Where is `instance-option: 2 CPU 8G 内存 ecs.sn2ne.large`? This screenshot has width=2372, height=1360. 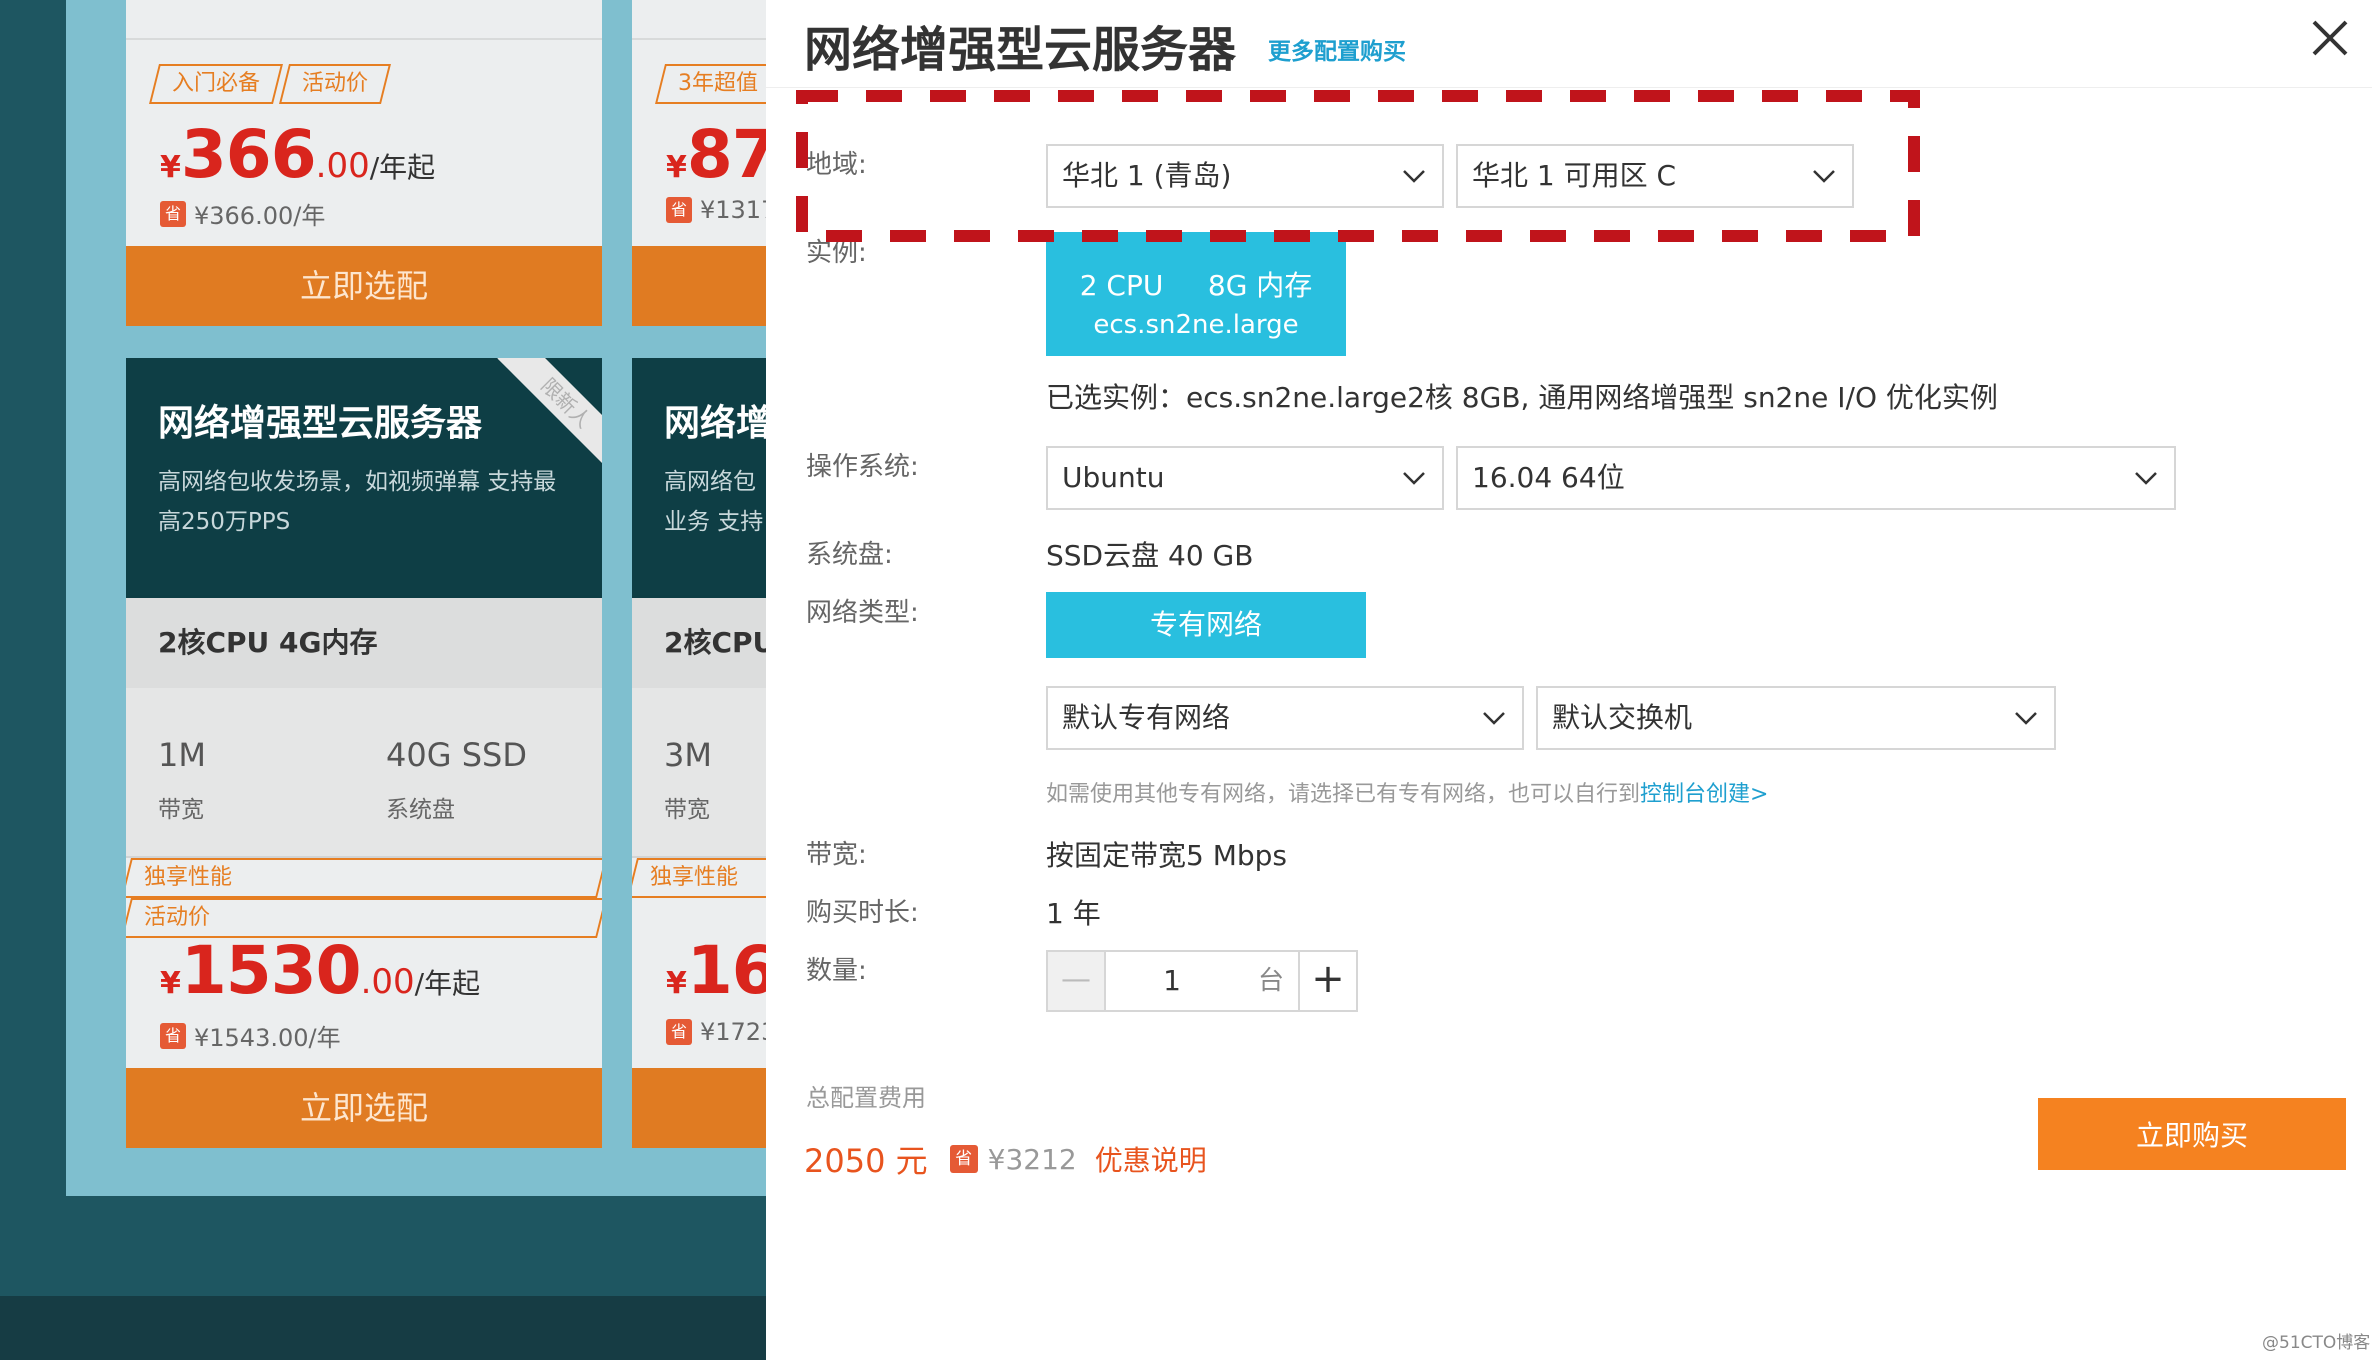 instance-option: 2 CPU 8G 内存 ecs.sn2ne.large is located at coordinates (1196, 294).